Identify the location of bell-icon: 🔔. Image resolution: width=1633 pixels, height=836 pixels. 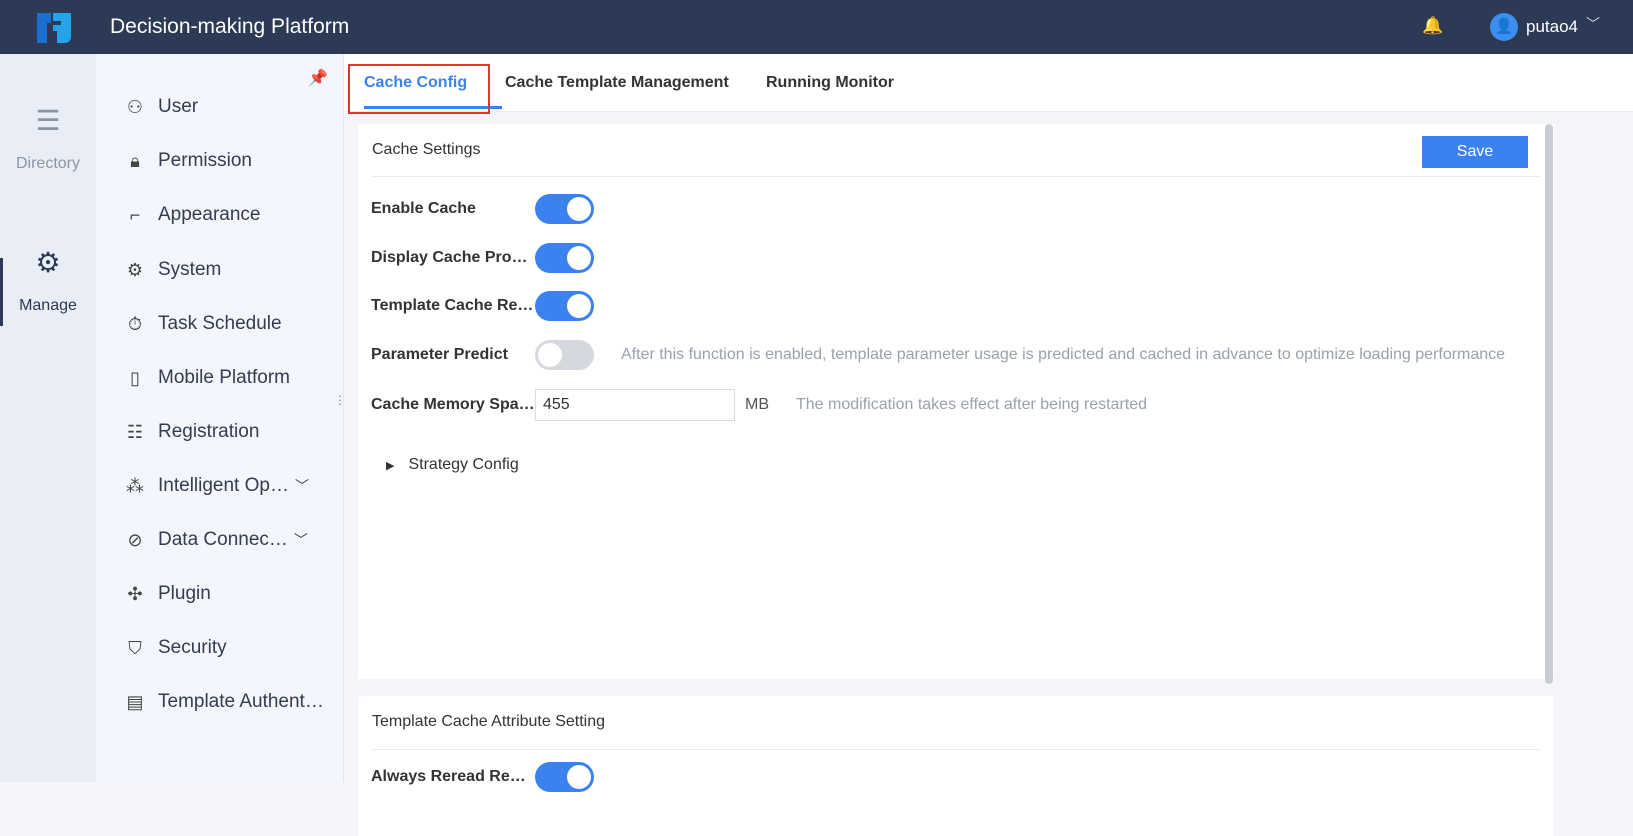
(1432, 26).